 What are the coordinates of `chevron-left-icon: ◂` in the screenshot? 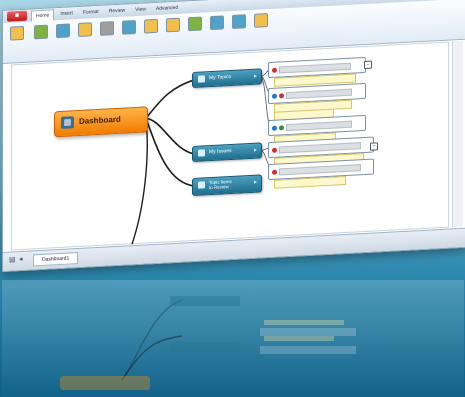 It's located at (23, 259).